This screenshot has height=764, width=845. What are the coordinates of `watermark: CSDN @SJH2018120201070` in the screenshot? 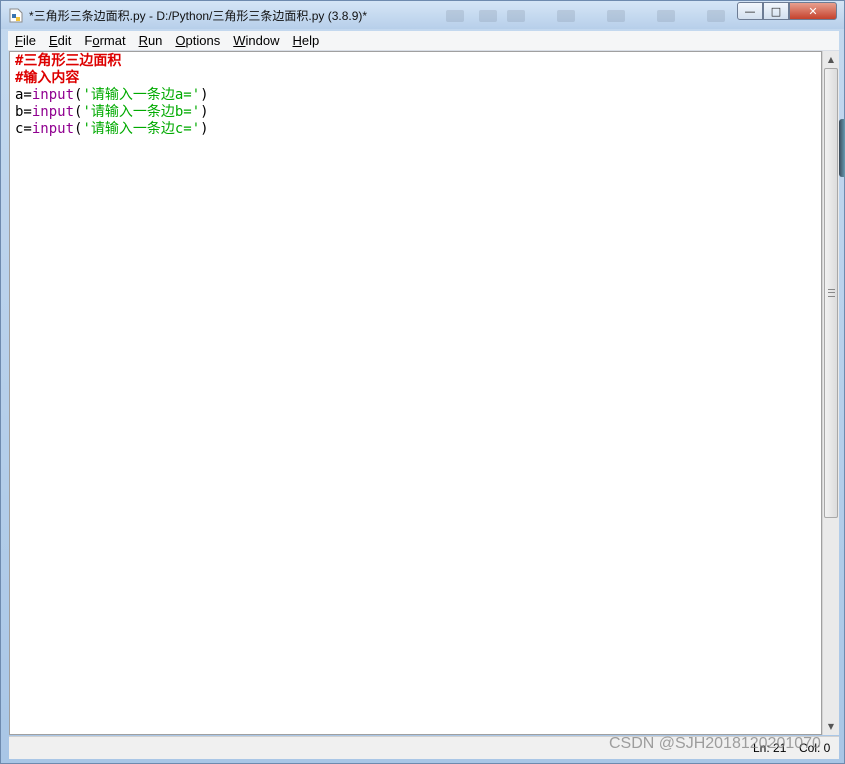 It's located at (715, 743).